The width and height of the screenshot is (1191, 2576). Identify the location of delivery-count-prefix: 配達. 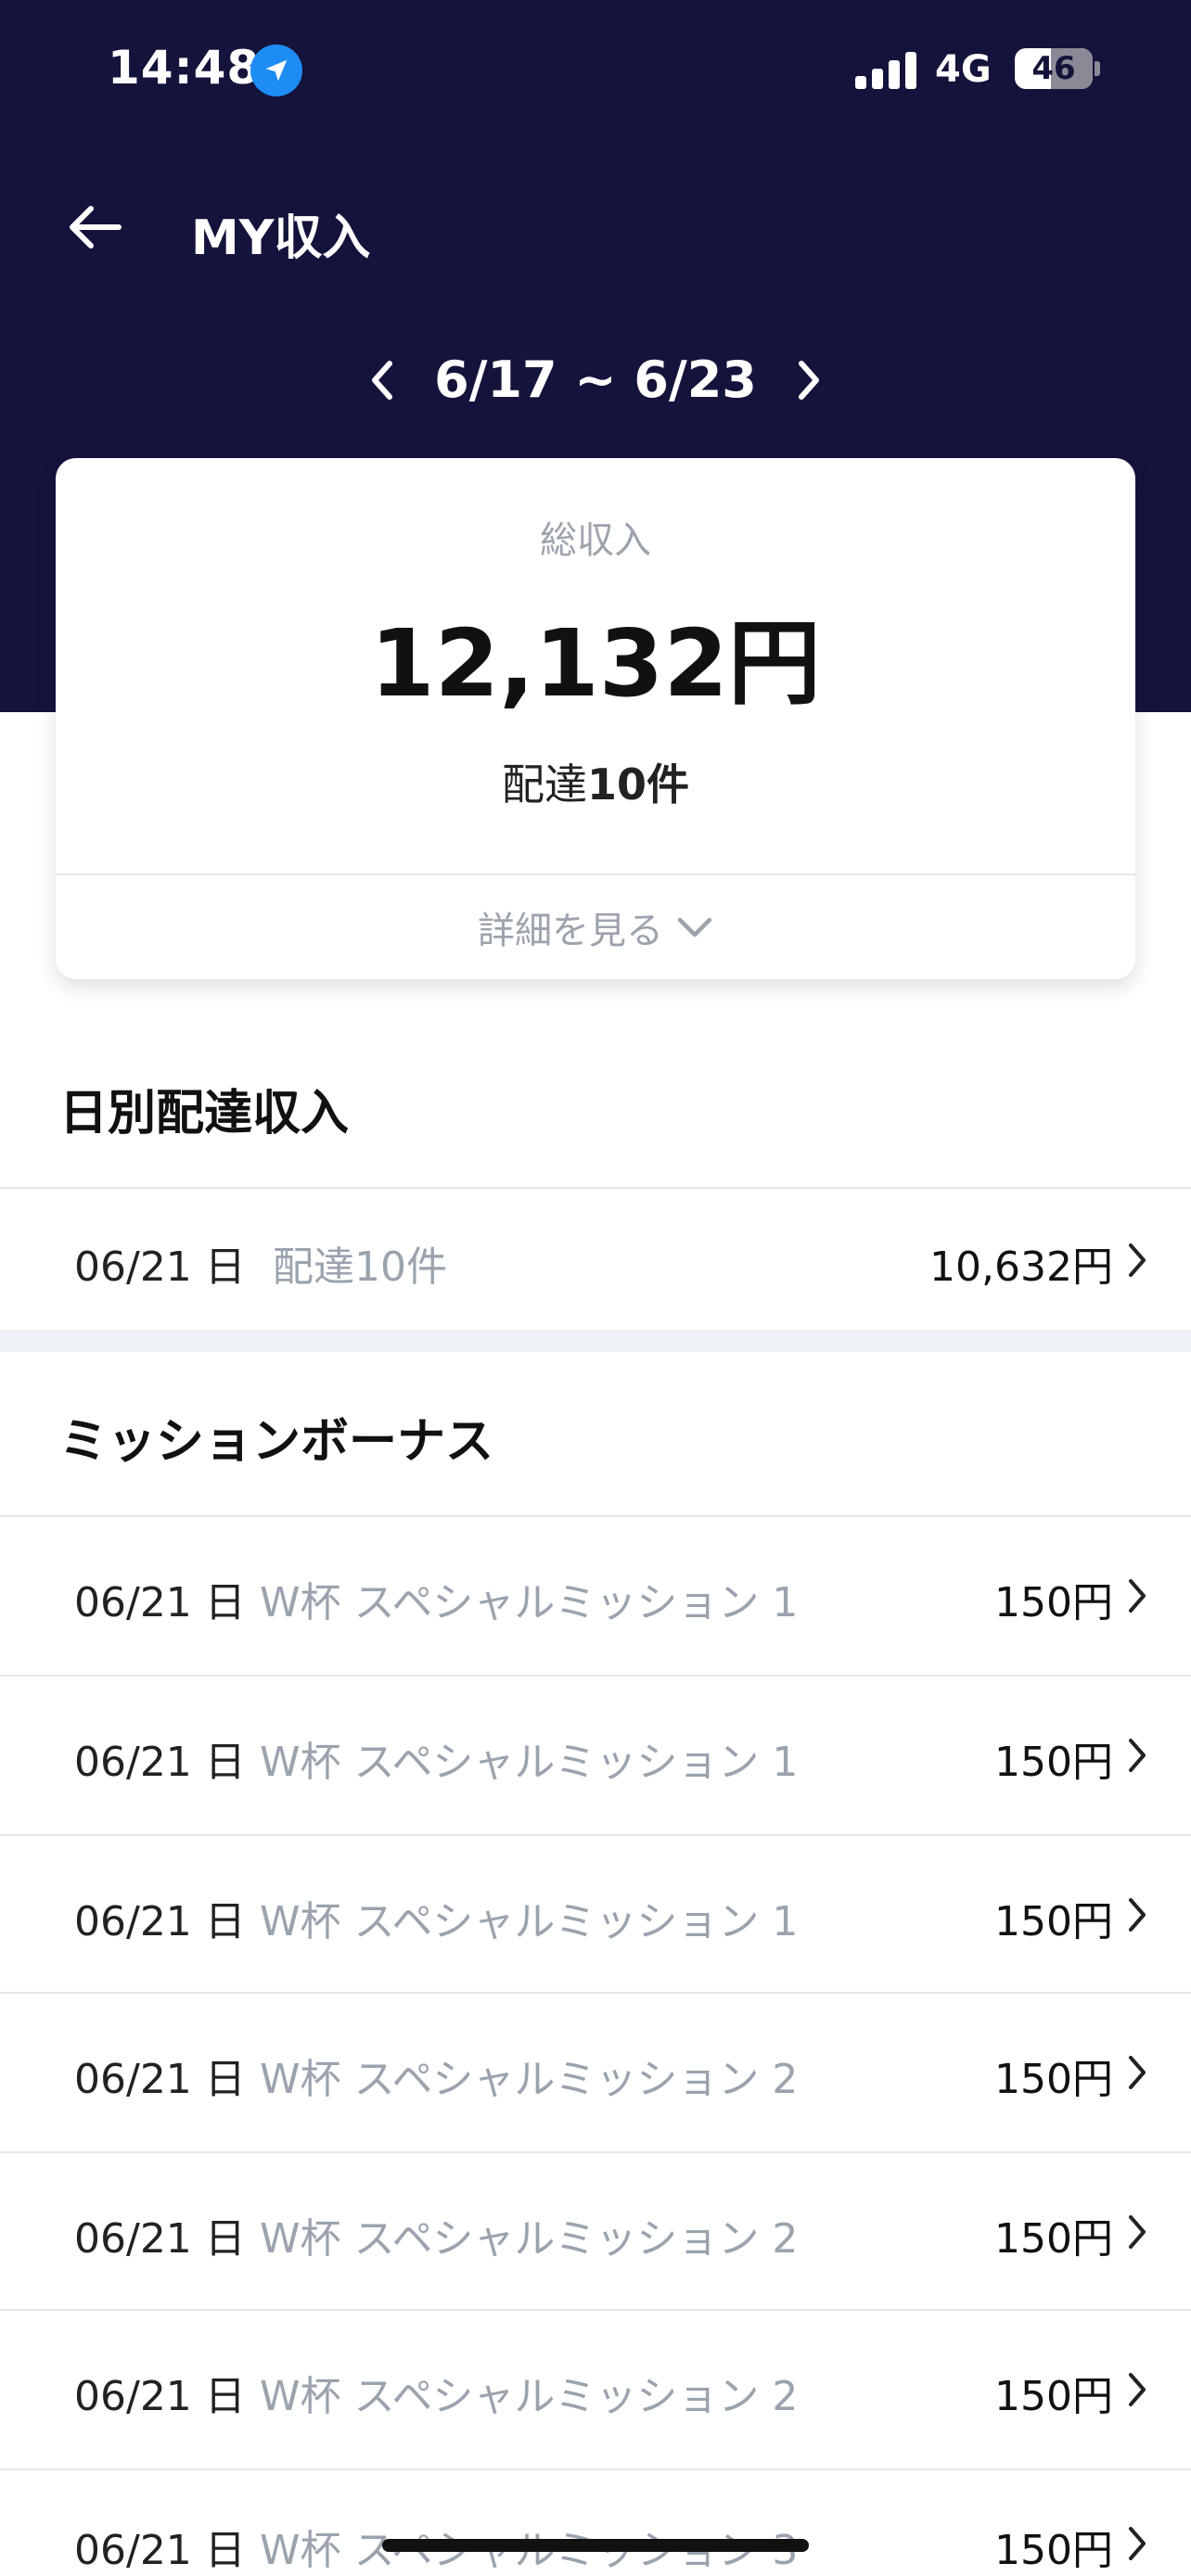
(544, 784).